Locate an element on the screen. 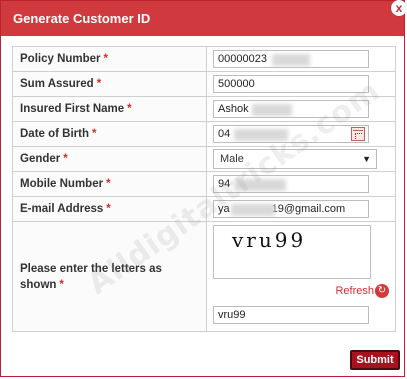 The height and width of the screenshot is (379, 407). calendar-icon is located at coordinates (358, 134).